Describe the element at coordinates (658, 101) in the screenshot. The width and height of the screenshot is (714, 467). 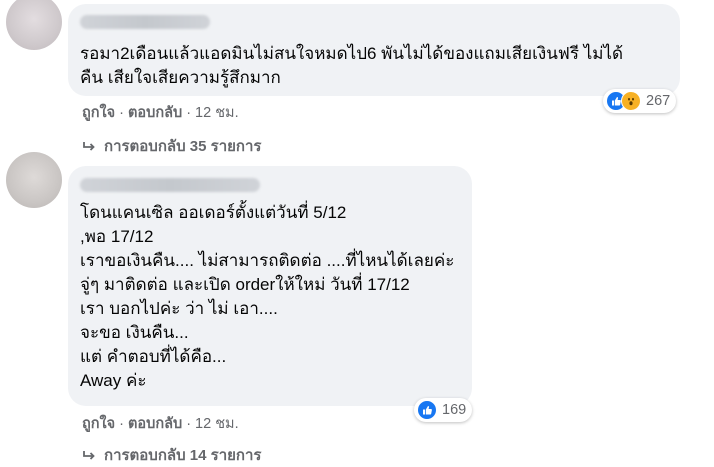
I see `reaction-count: 267` at that location.